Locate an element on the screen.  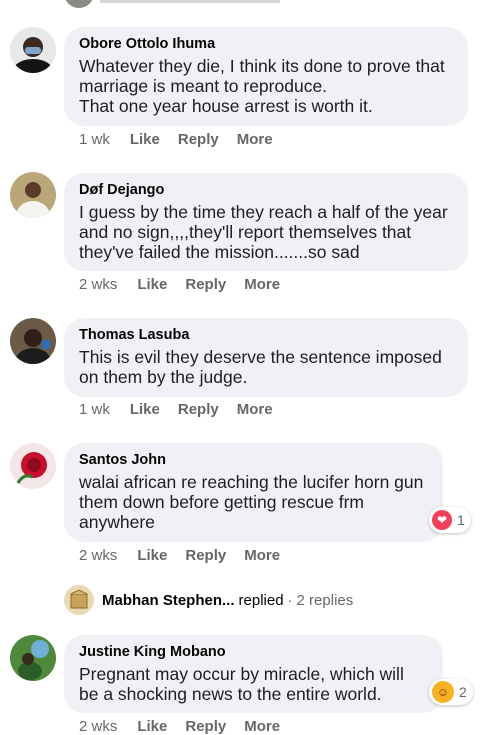
person-green-avatar-icon is located at coordinates (33, 658).